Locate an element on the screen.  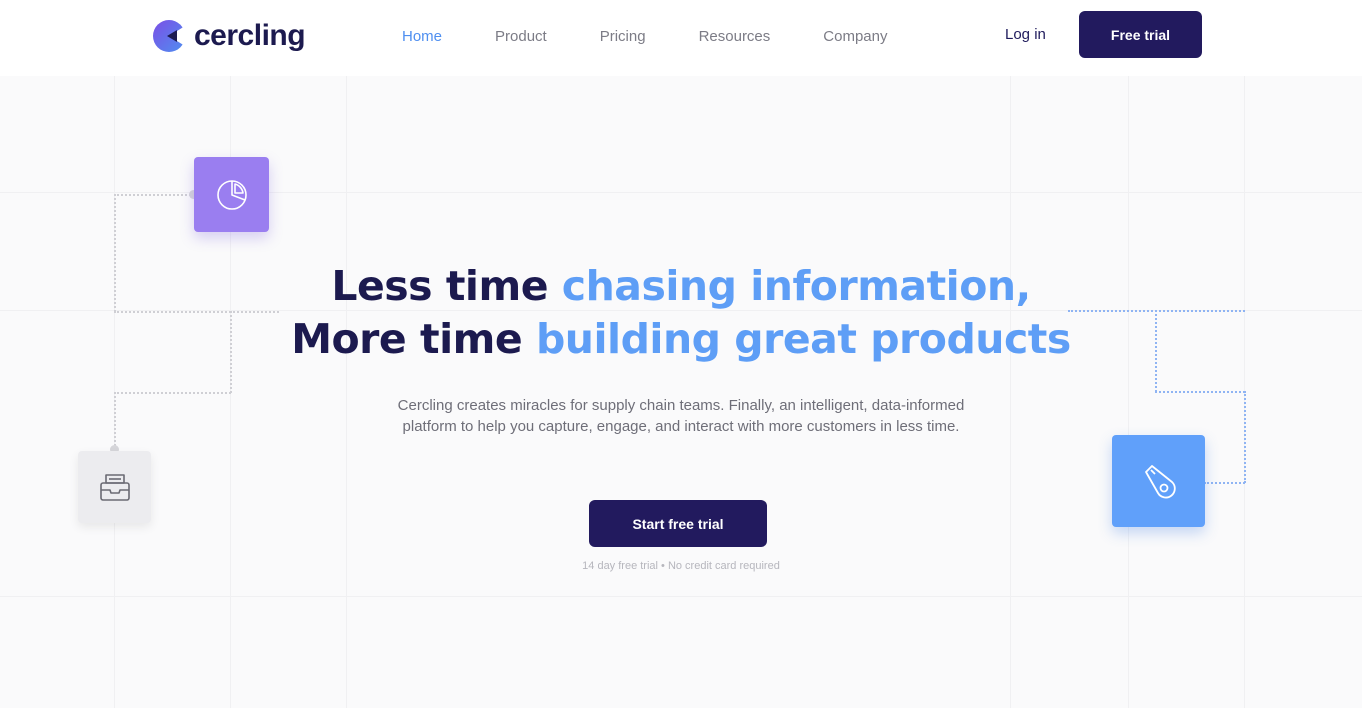
nav-item-resources: Resources is located at coordinates (735, 37).